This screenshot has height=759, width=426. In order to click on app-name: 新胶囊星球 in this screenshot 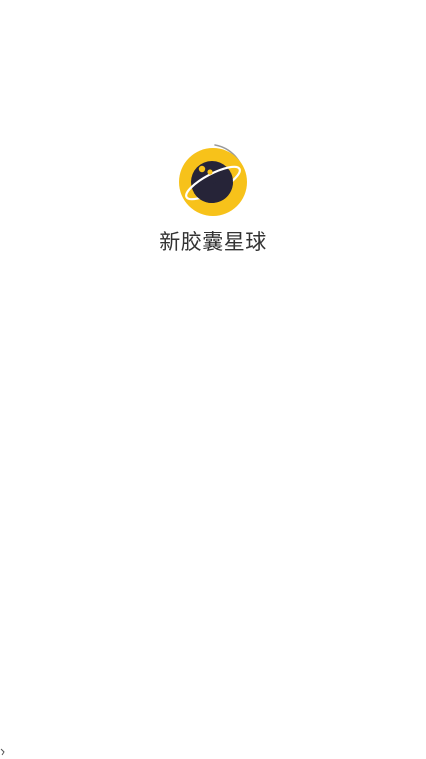, I will do `click(213, 242)`.